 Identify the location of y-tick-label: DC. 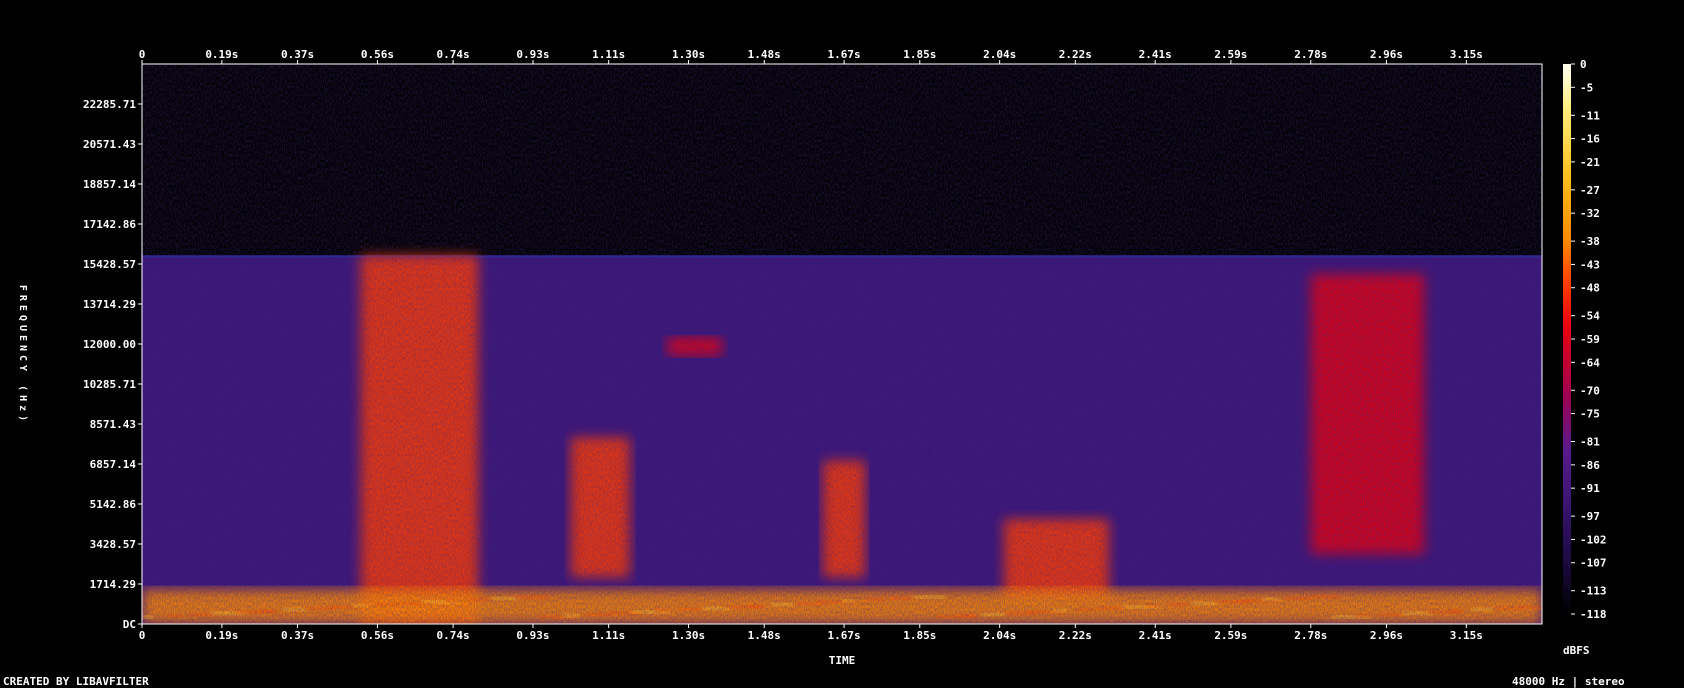
(129, 624).